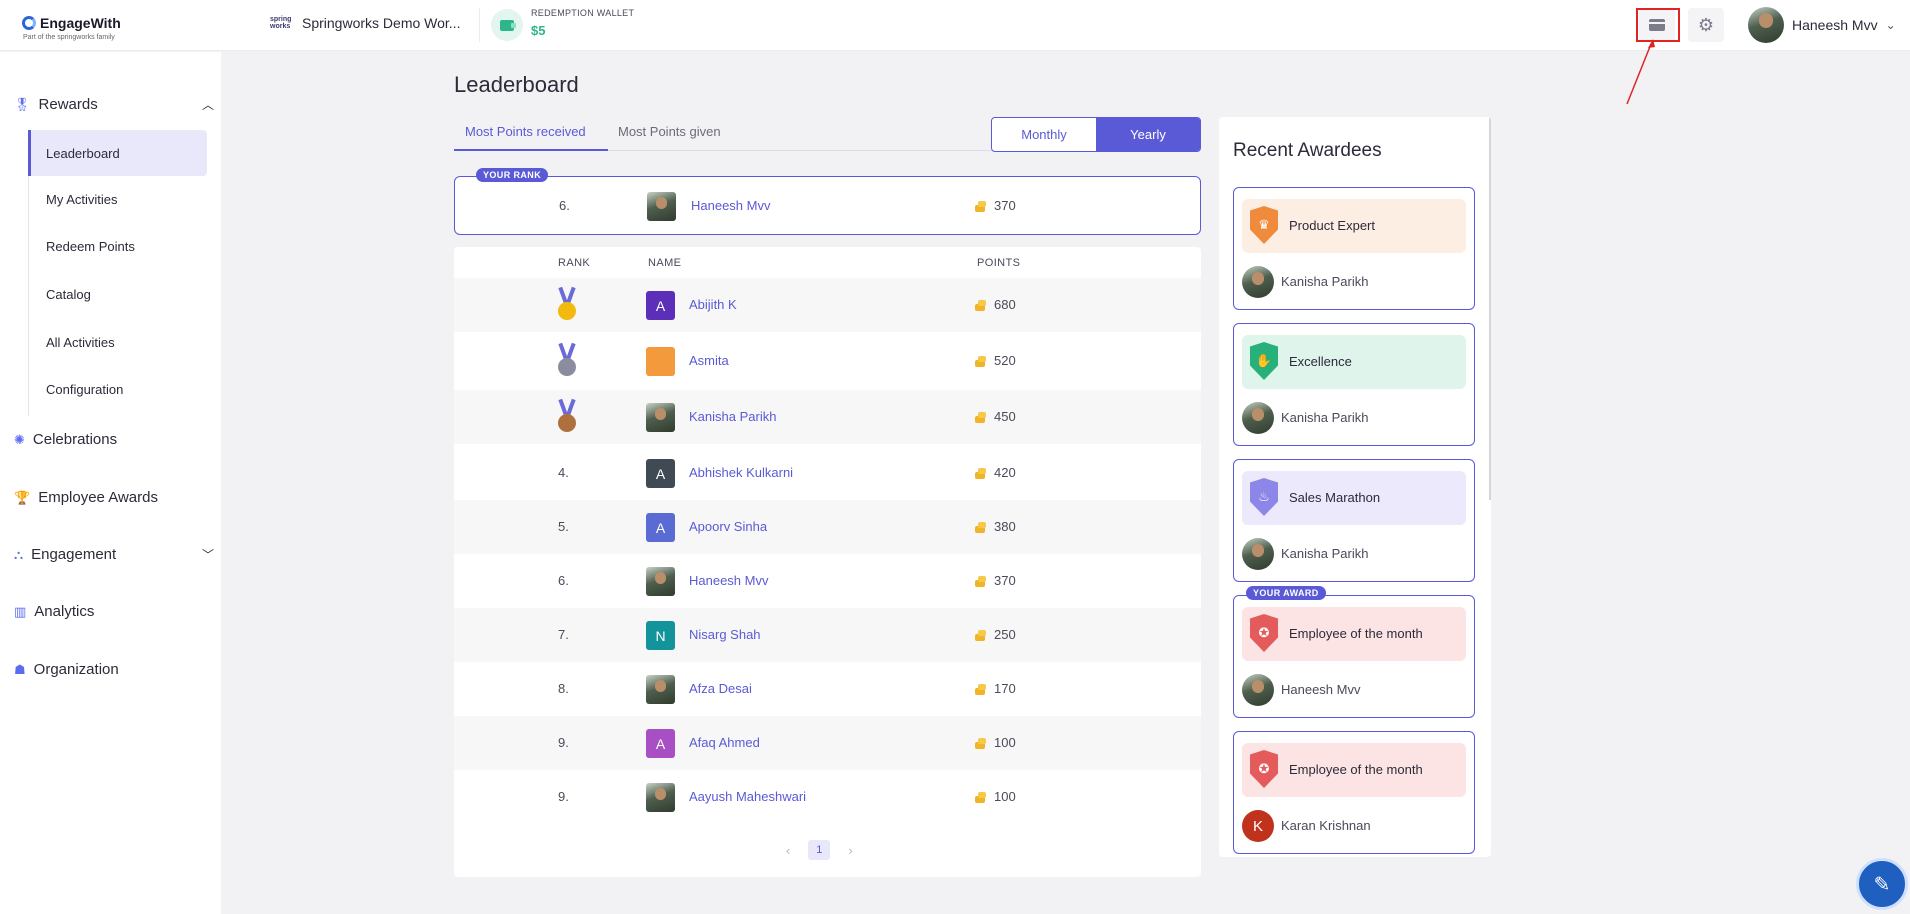 The width and height of the screenshot is (1910, 914). Describe the element at coordinates (819, 850) in the screenshot. I see `page-button: 1` at that location.